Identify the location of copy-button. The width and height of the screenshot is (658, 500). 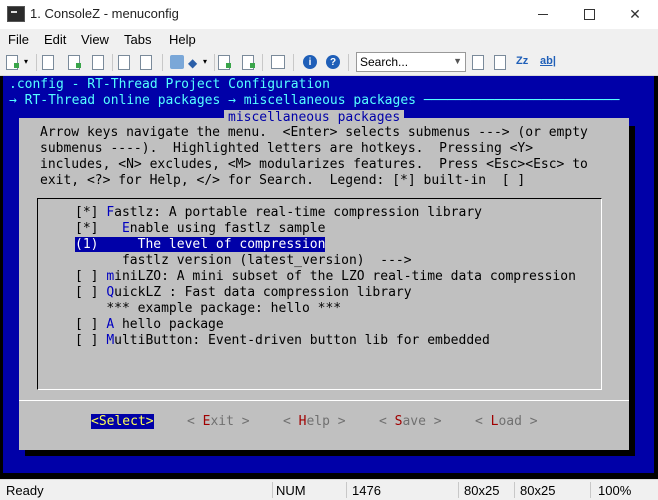
(125, 62).